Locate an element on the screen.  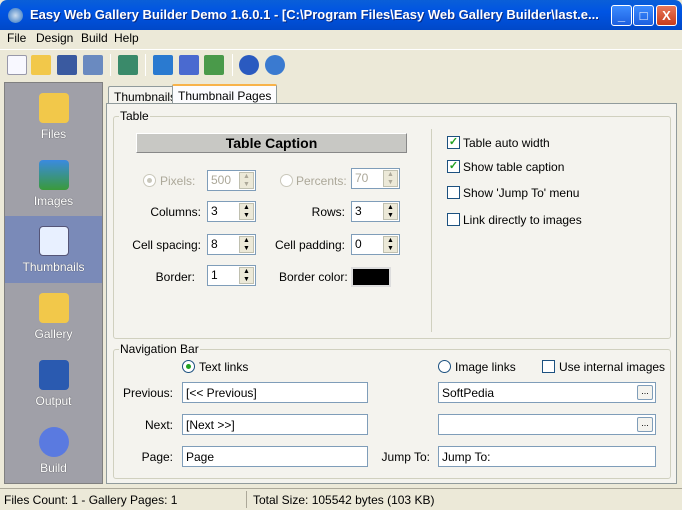
sidebar-item-output: Output is located at coordinates (53, 383).